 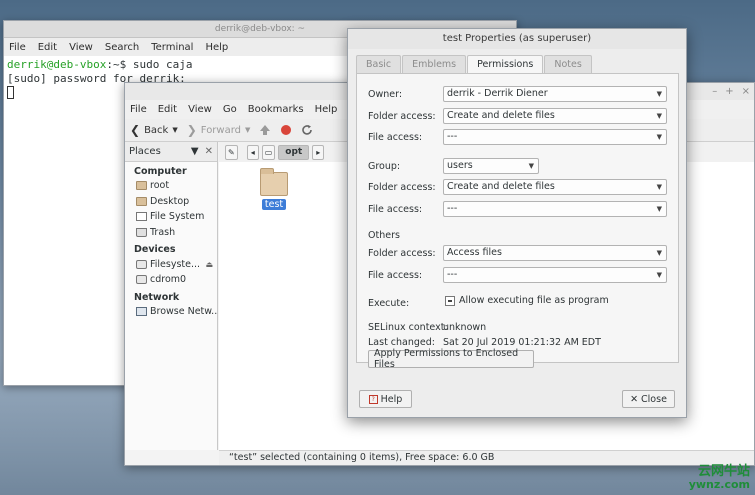 What do you see at coordinates (505, 64) in the screenshot?
I see `tab-permissions: Permissions` at bounding box center [505, 64].